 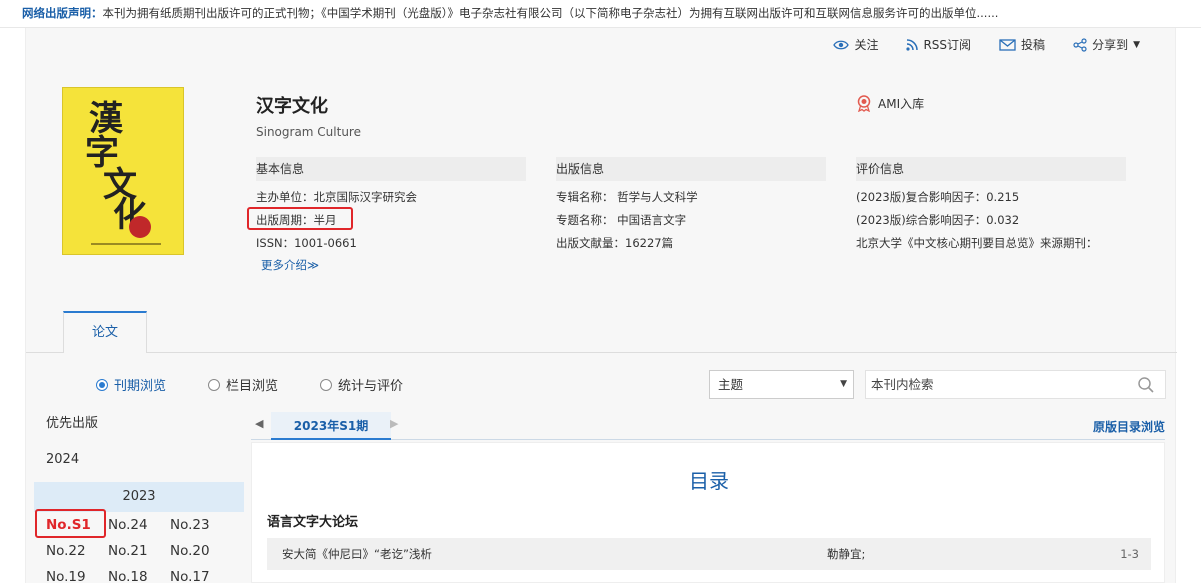 I want to click on search-icon, so click(x=1146, y=385).